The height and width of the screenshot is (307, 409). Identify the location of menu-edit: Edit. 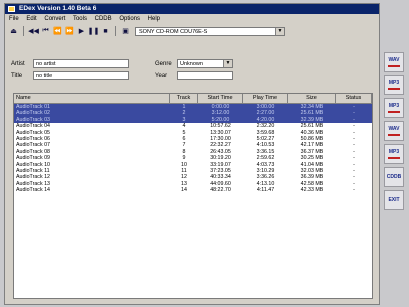
(31, 19).